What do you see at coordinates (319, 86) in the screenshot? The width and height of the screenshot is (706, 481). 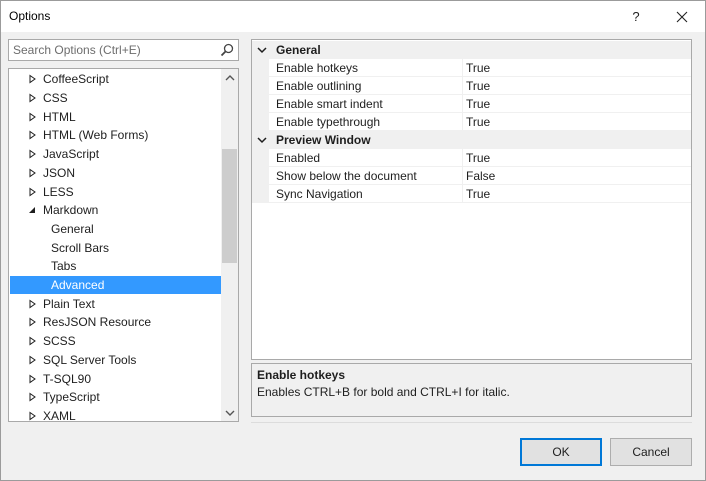 I see `property-name: Enable outlining` at bounding box center [319, 86].